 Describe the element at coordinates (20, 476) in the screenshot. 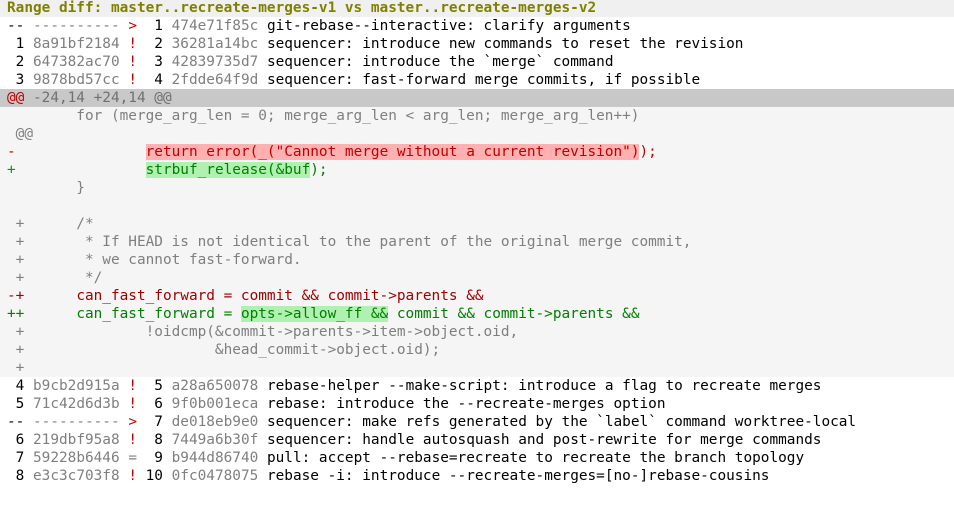

I see `left-commit-number: 8` at that location.